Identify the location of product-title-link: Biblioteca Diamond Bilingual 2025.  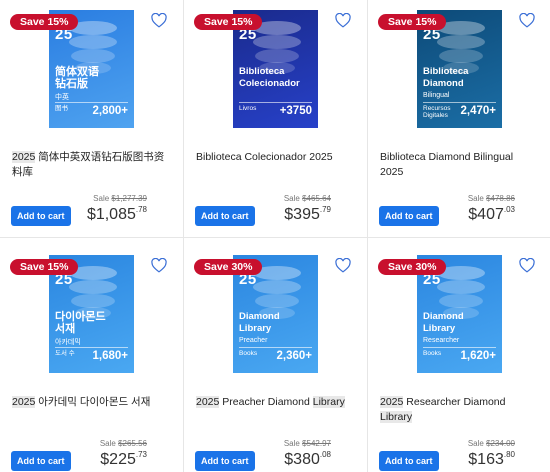
(459, 165).